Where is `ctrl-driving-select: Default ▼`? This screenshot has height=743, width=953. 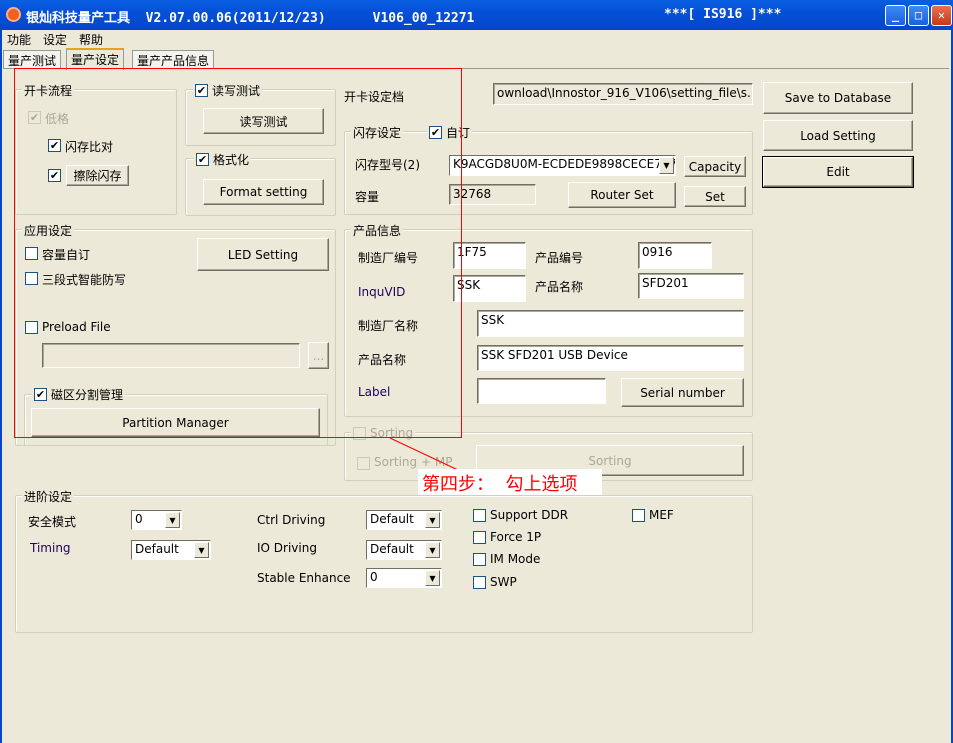
ctrl-driving-select: Default ▼ is located at coordinates (404, 520).